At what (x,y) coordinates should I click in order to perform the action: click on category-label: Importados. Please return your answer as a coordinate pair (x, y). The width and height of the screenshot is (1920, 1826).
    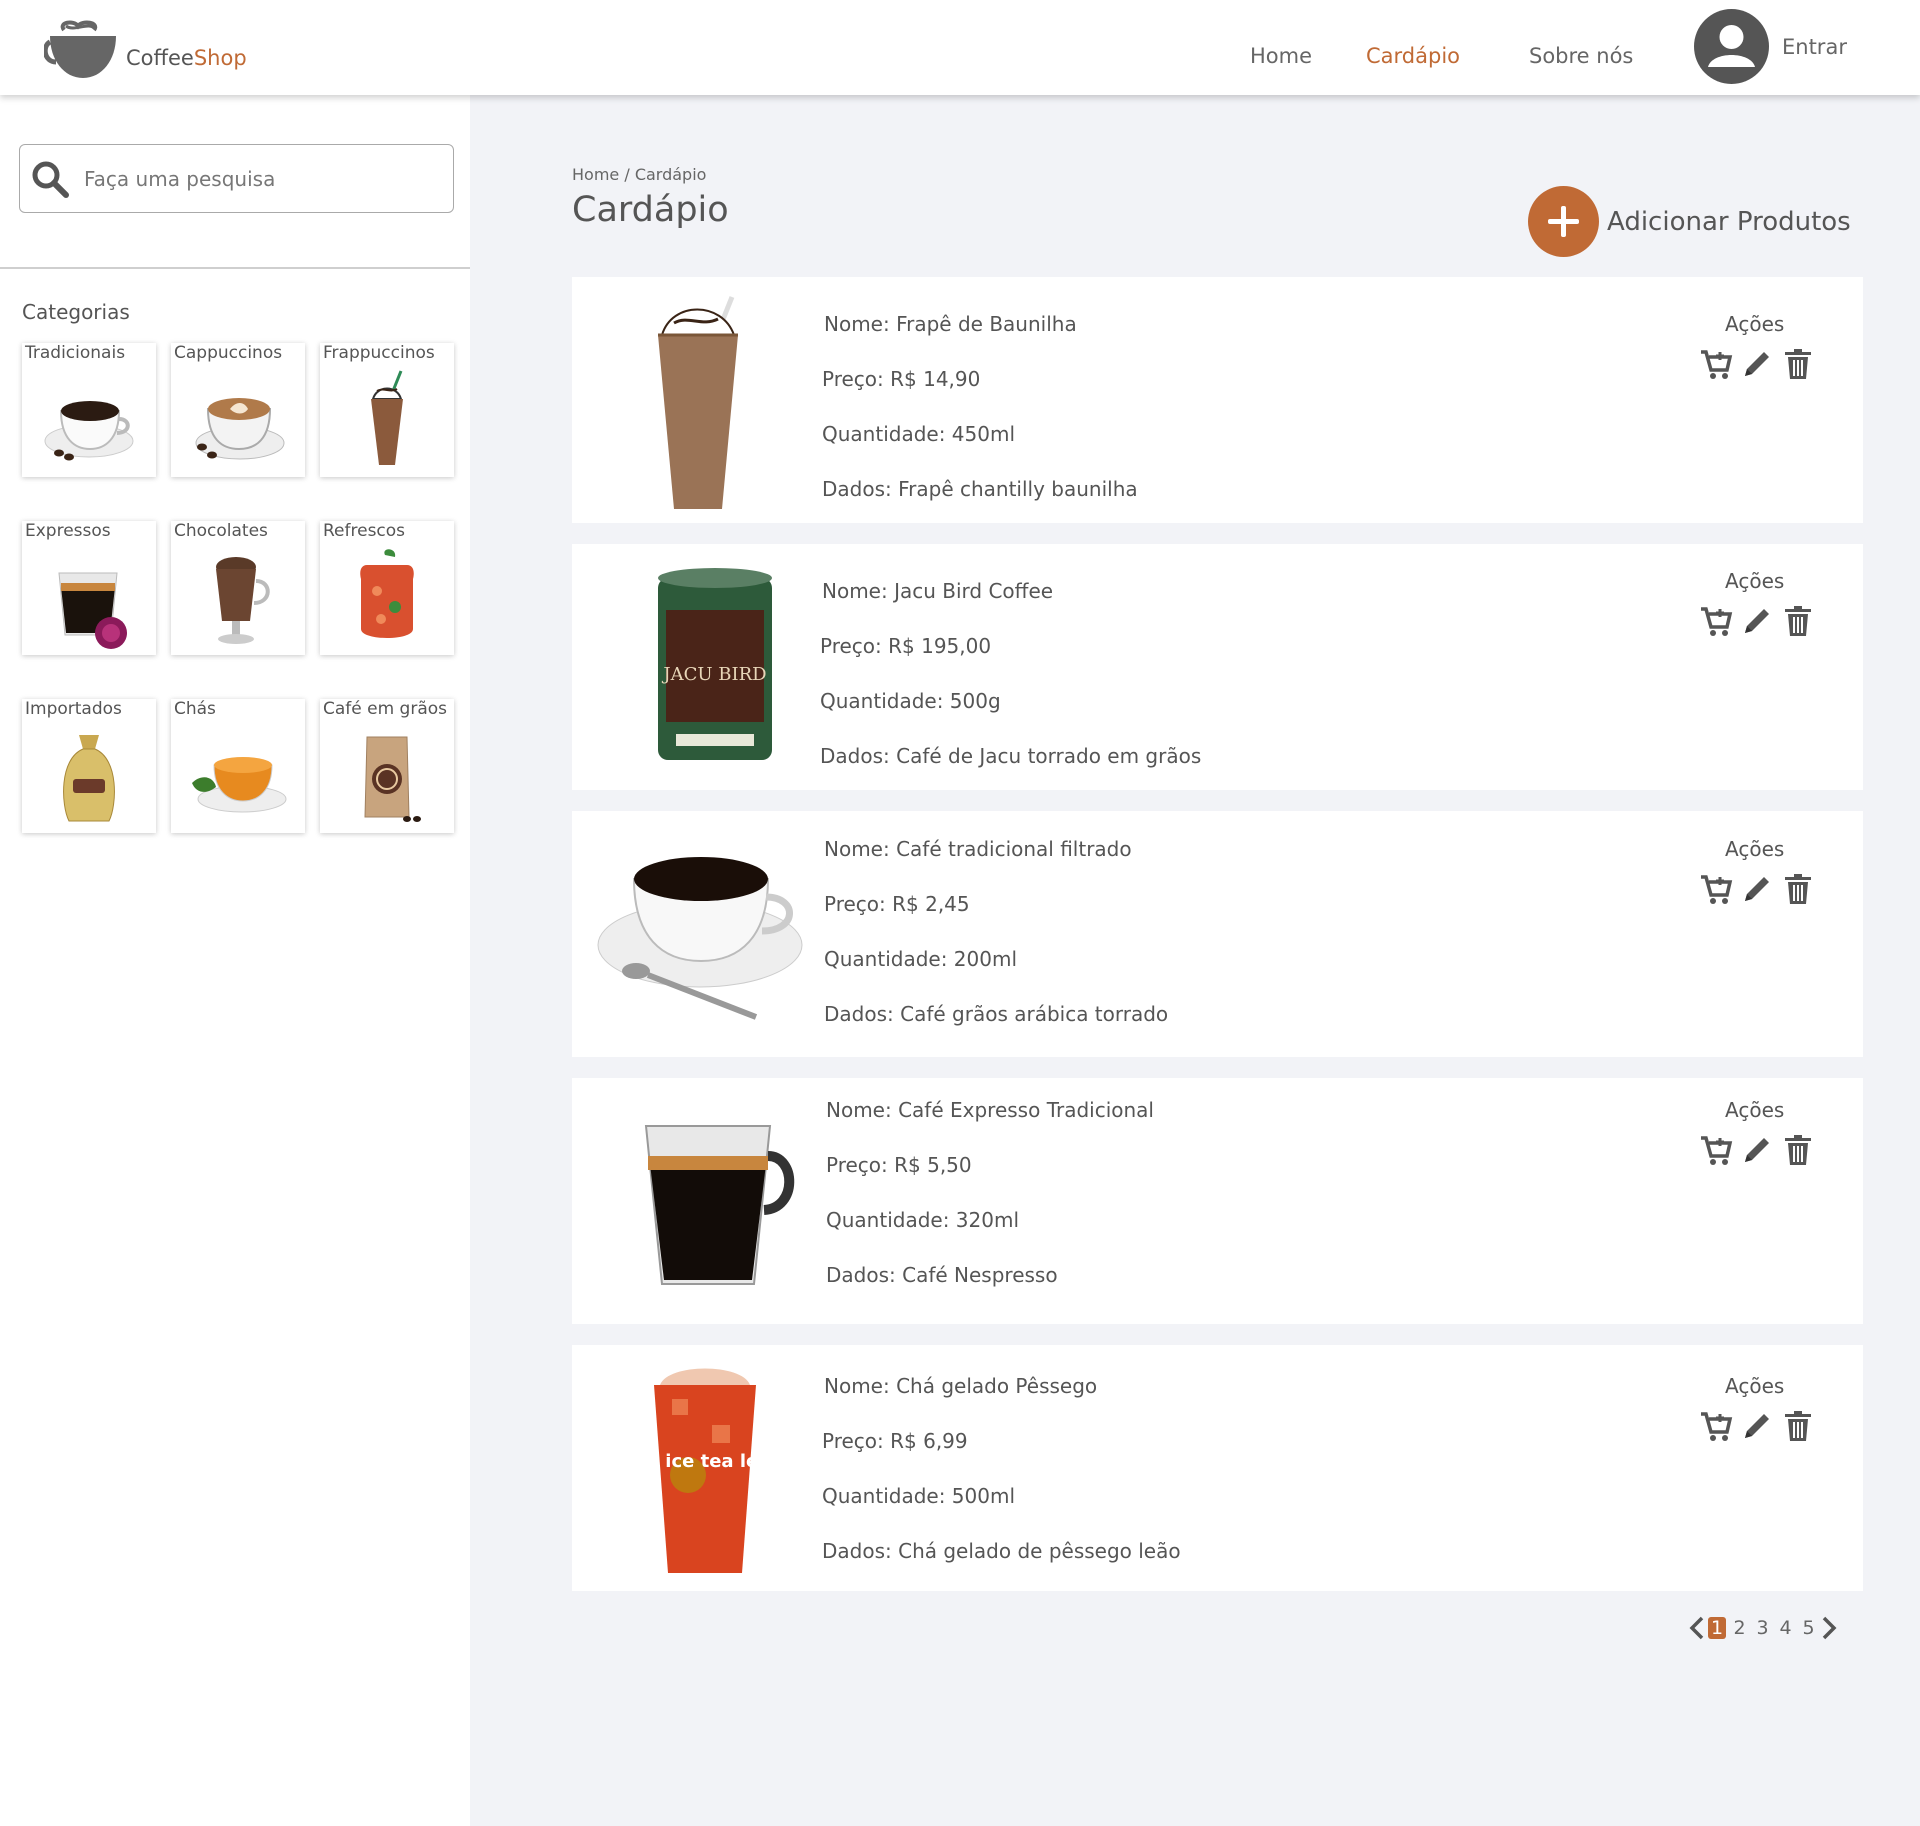
    Looking at the image, I should click on (73, 709).